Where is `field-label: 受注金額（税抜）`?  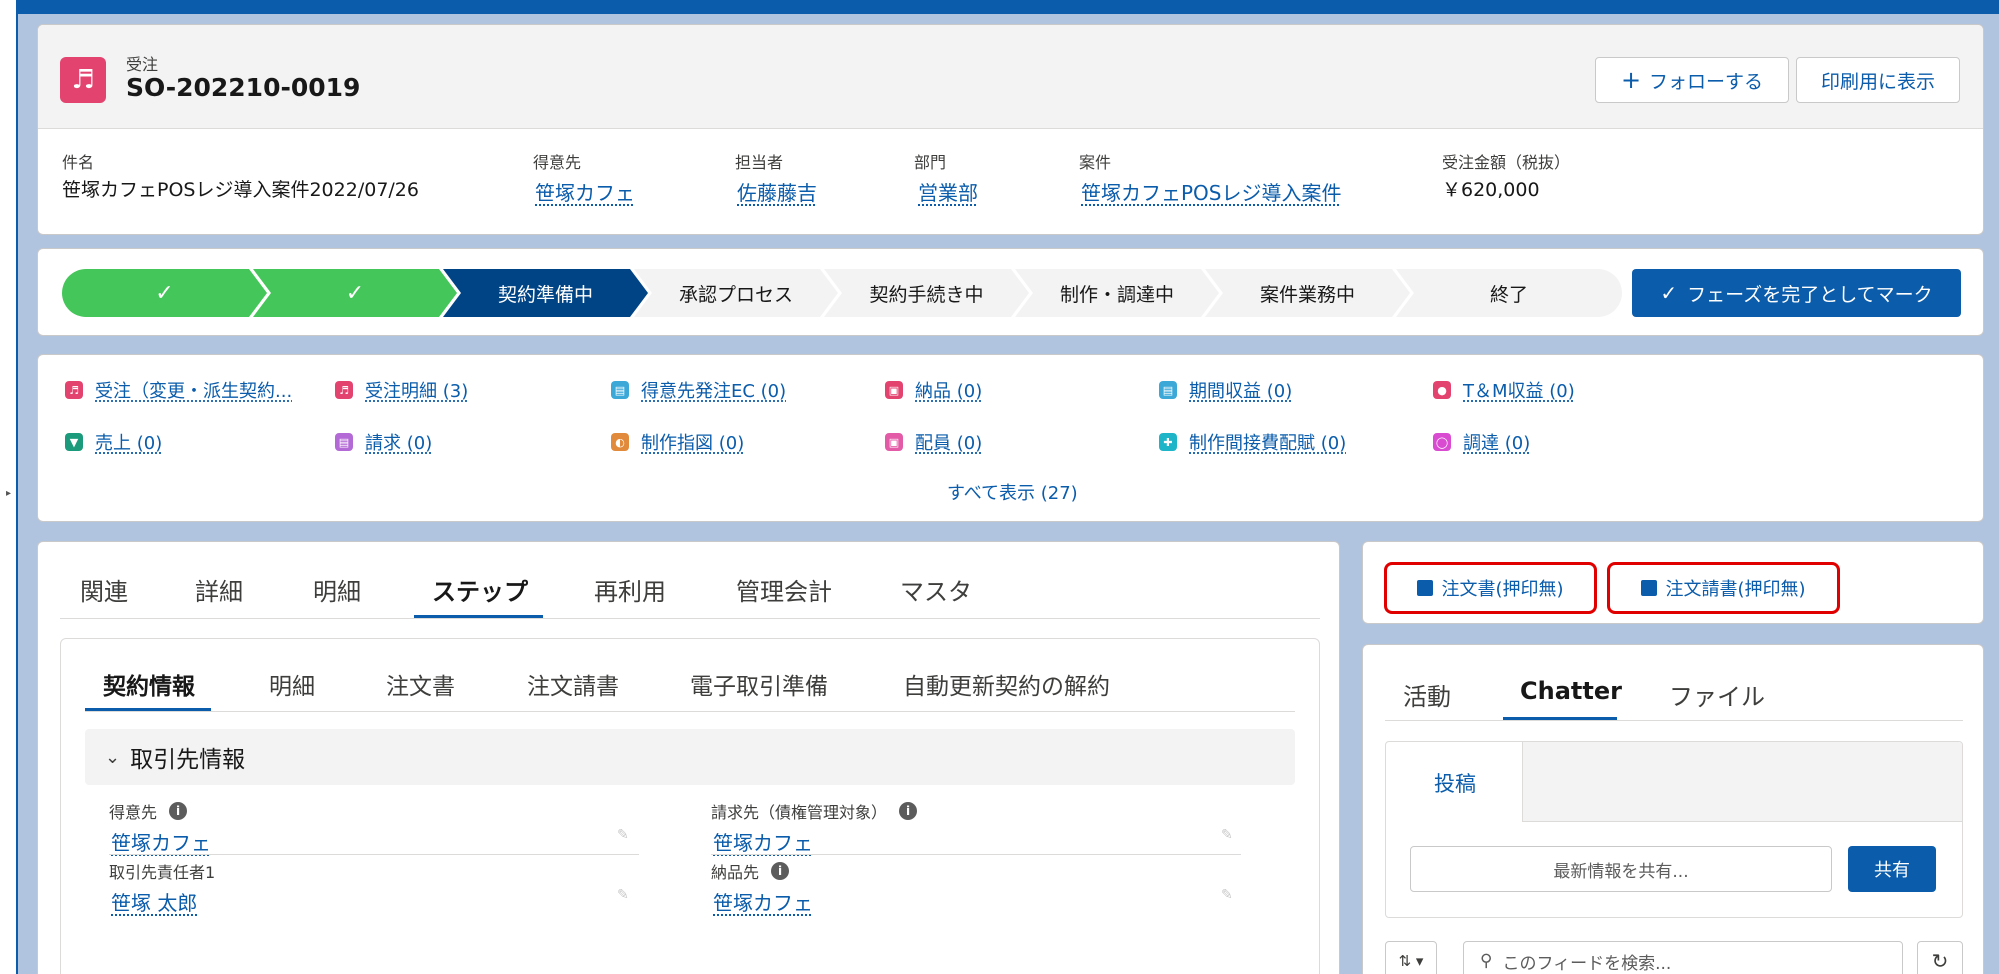
field-label: 受注金額（税抜） is located at coordinates (1506, 162).